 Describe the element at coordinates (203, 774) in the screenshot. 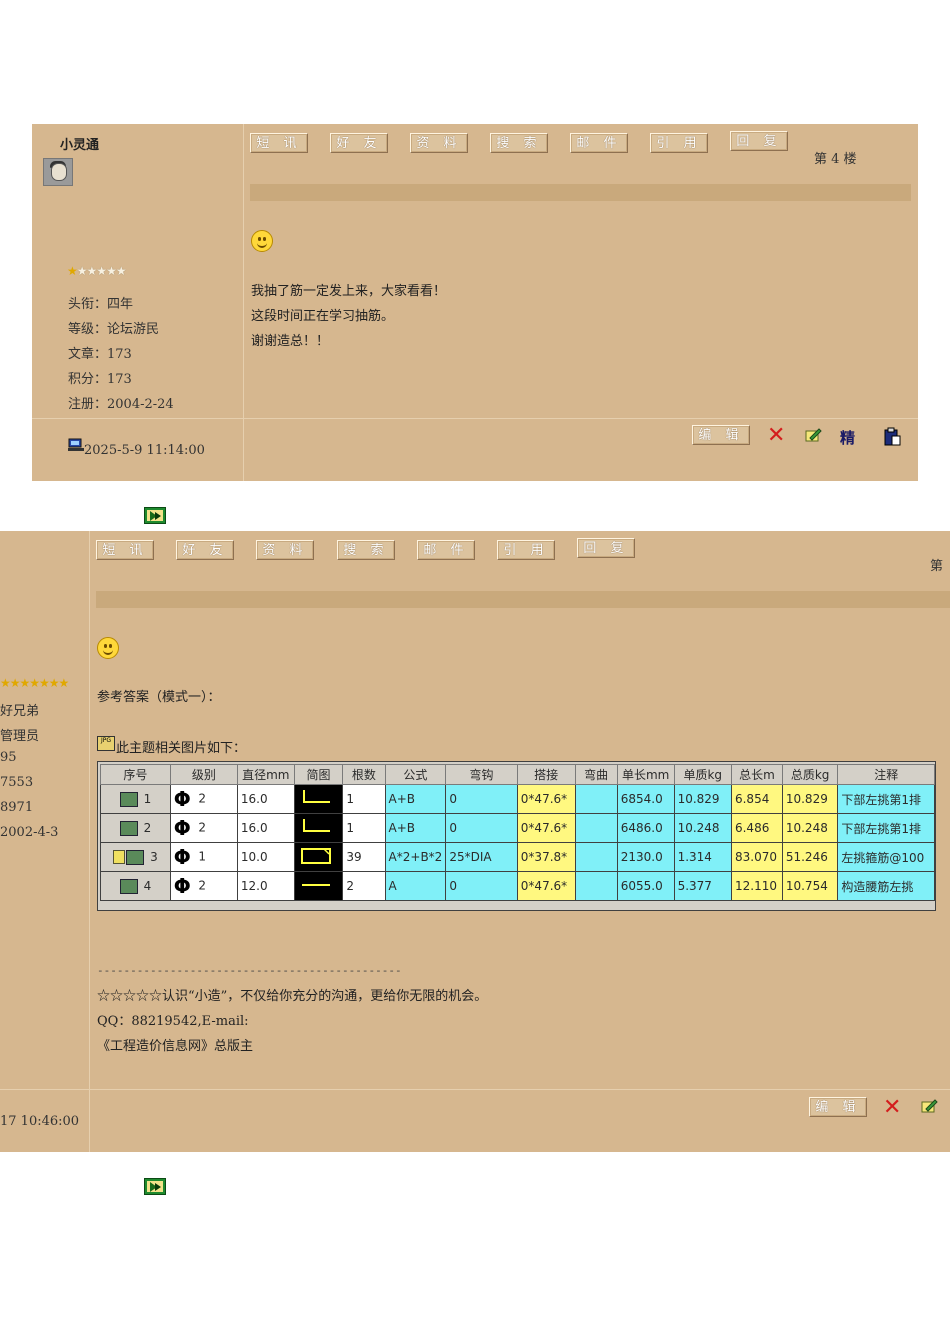

I see `col-header: 级别` at that location.